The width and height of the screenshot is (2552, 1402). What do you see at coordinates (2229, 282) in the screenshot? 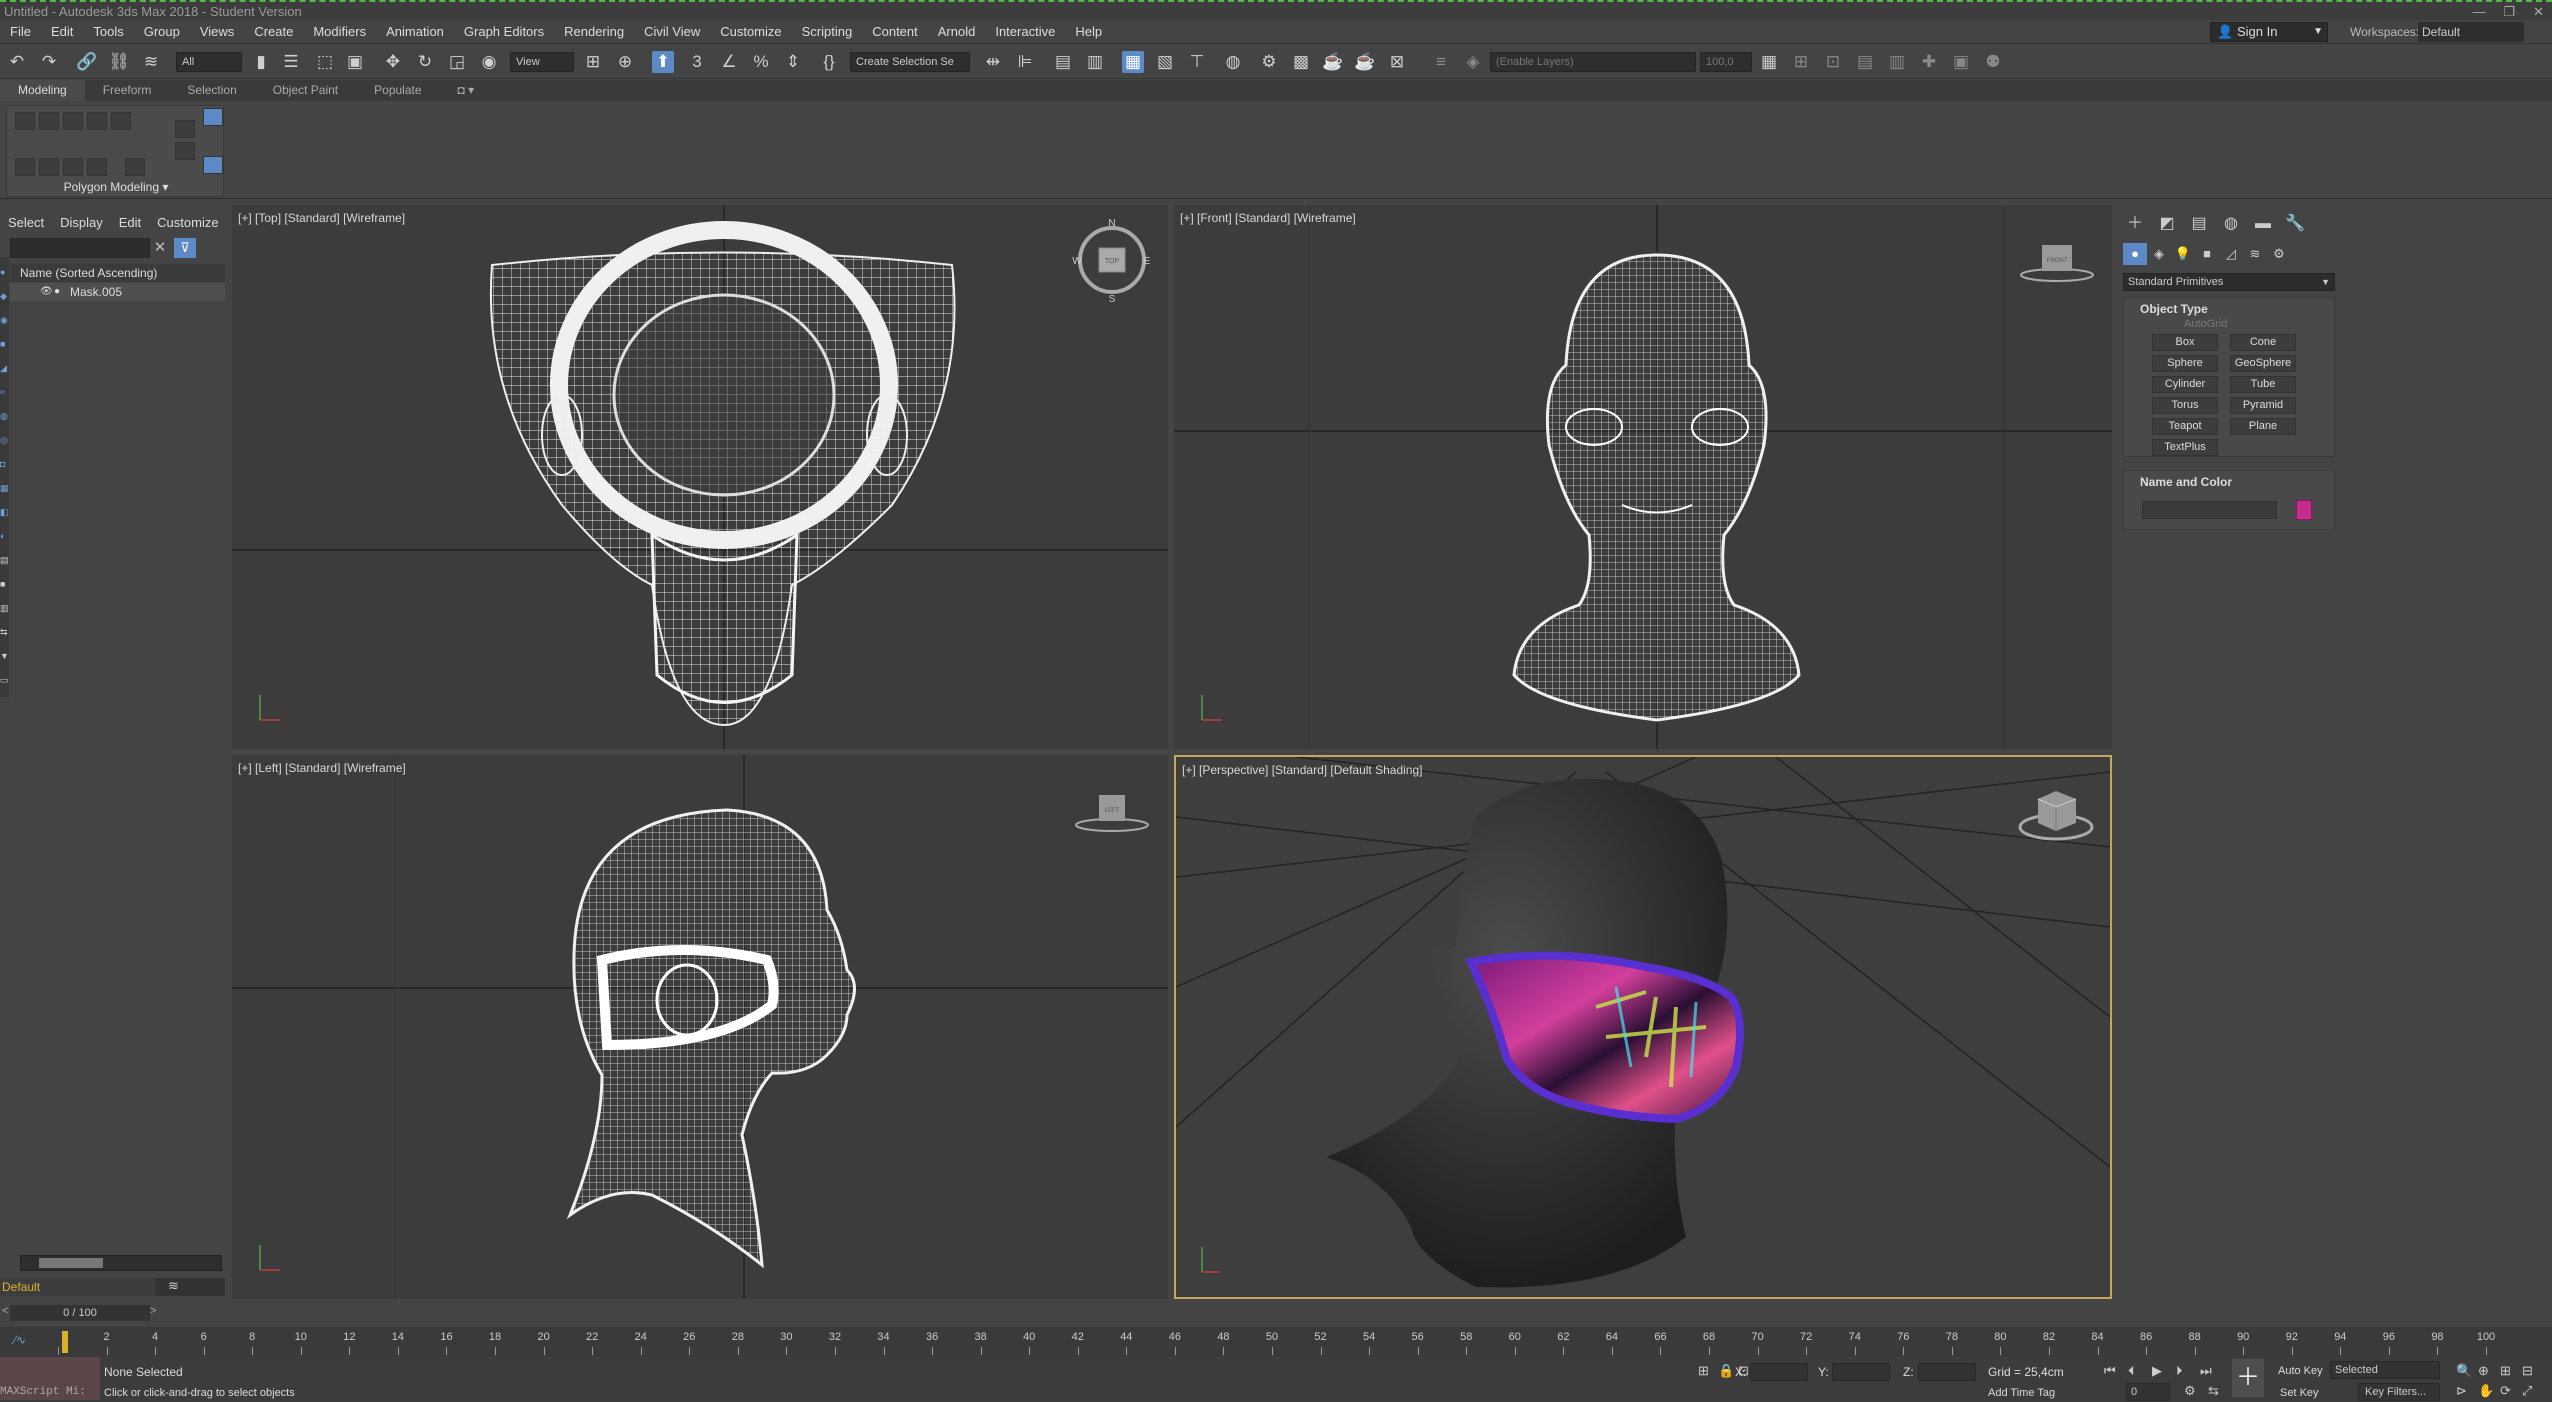
I see `primitive-type-dropdown: Standard Primitives ▼` at bounding box center [2229, 282].